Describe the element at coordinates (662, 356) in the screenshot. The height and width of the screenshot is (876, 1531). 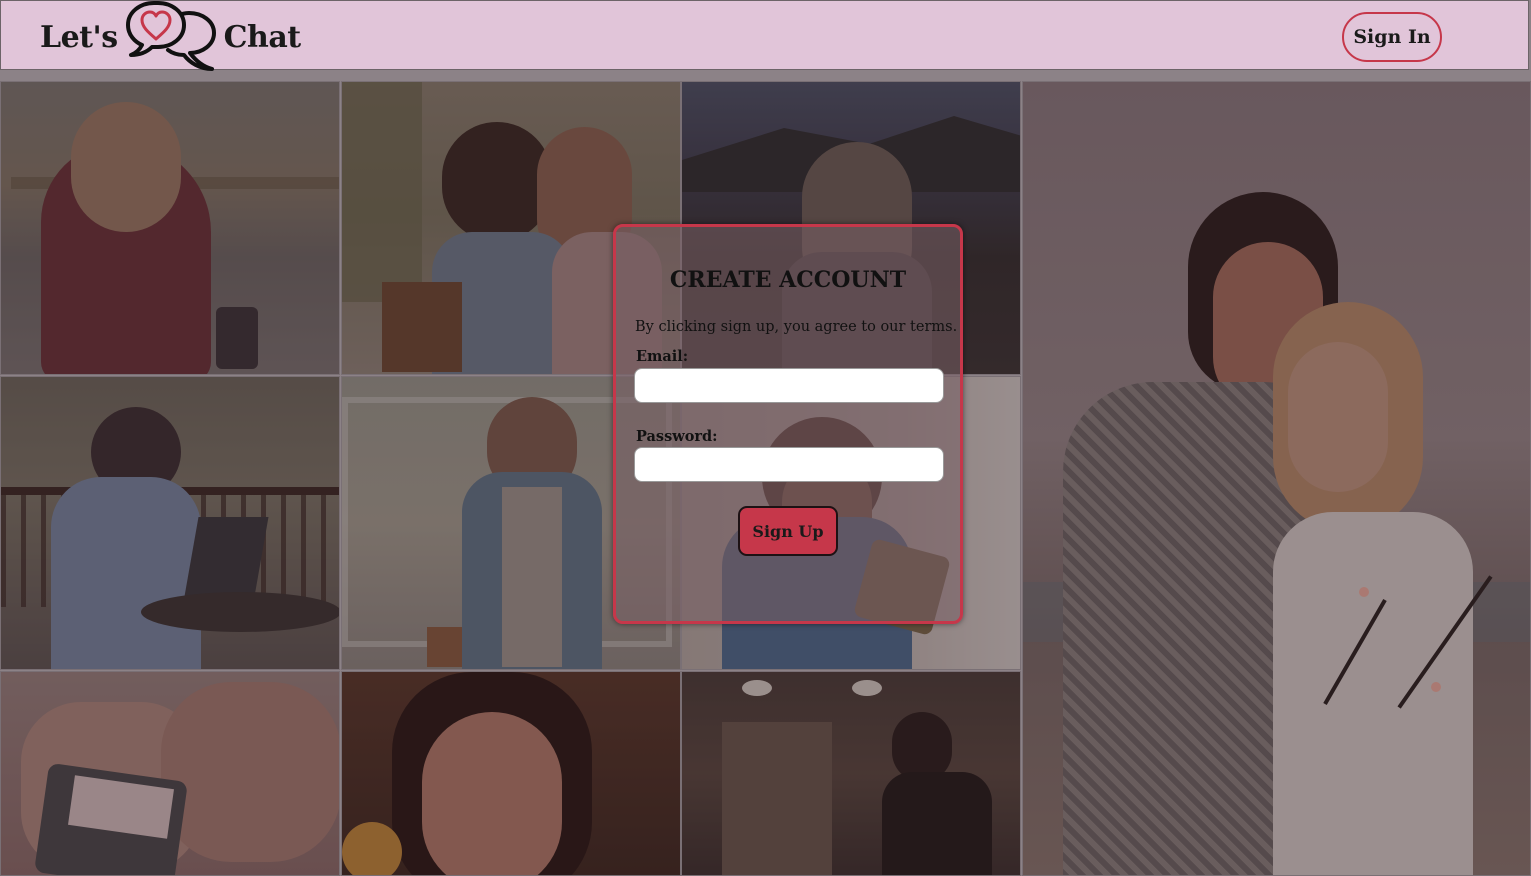
I see `email-label: Email:` at that location.